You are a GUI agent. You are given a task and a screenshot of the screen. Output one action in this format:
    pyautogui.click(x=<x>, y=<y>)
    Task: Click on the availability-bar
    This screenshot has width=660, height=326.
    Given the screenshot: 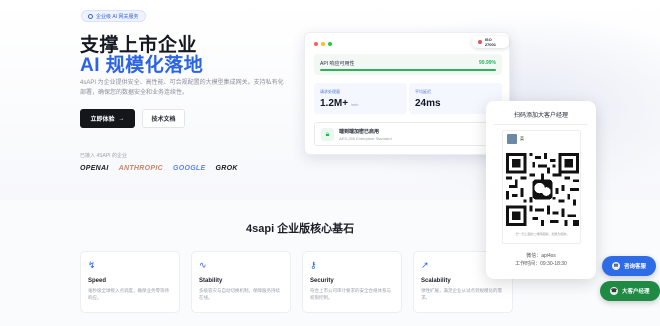 What is the action you would take?
    pyautogui.click(x=408, y=70)
    